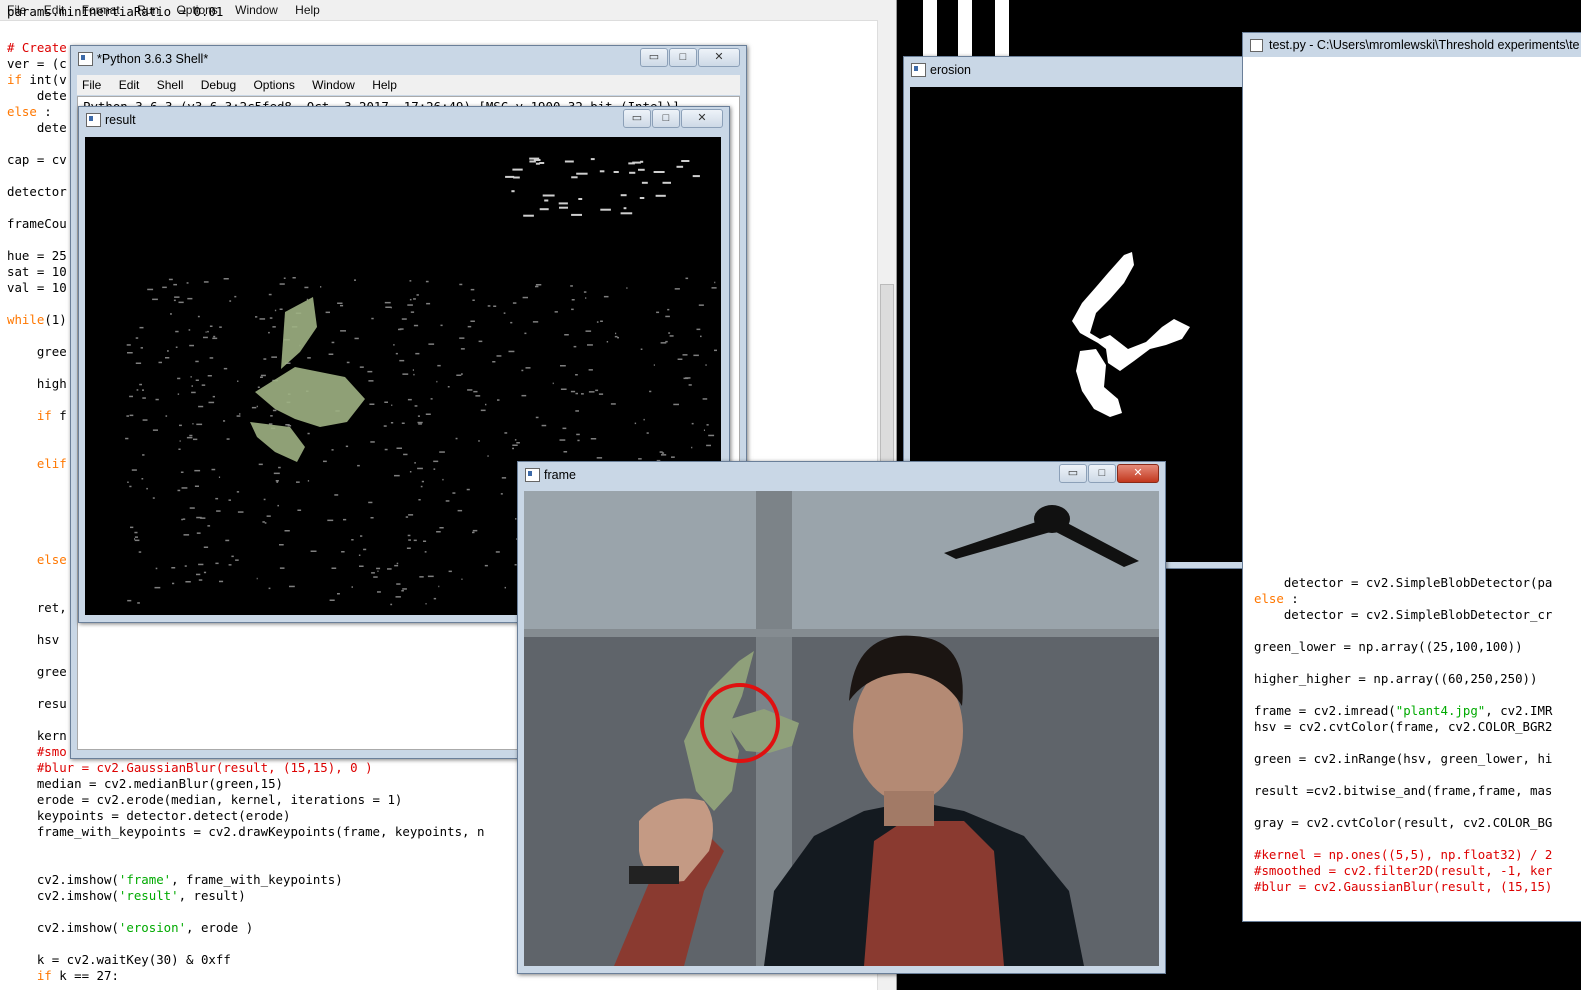 This screenshot has height=990, width=1581. What do you see at coordinates (37, 64) in the screenshot?
I see `code-line: ver = (c` at bounding box center [37, 64].